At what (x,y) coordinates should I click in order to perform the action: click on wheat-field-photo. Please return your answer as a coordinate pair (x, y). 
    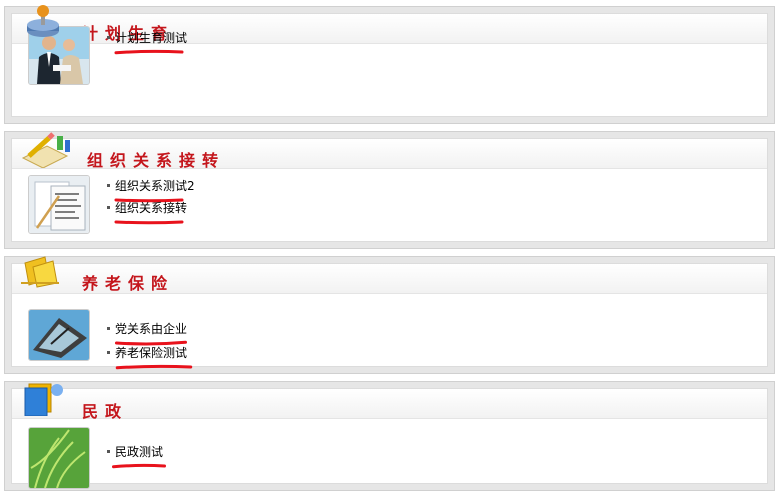
    Looking at the image, I should click on (59, 458).